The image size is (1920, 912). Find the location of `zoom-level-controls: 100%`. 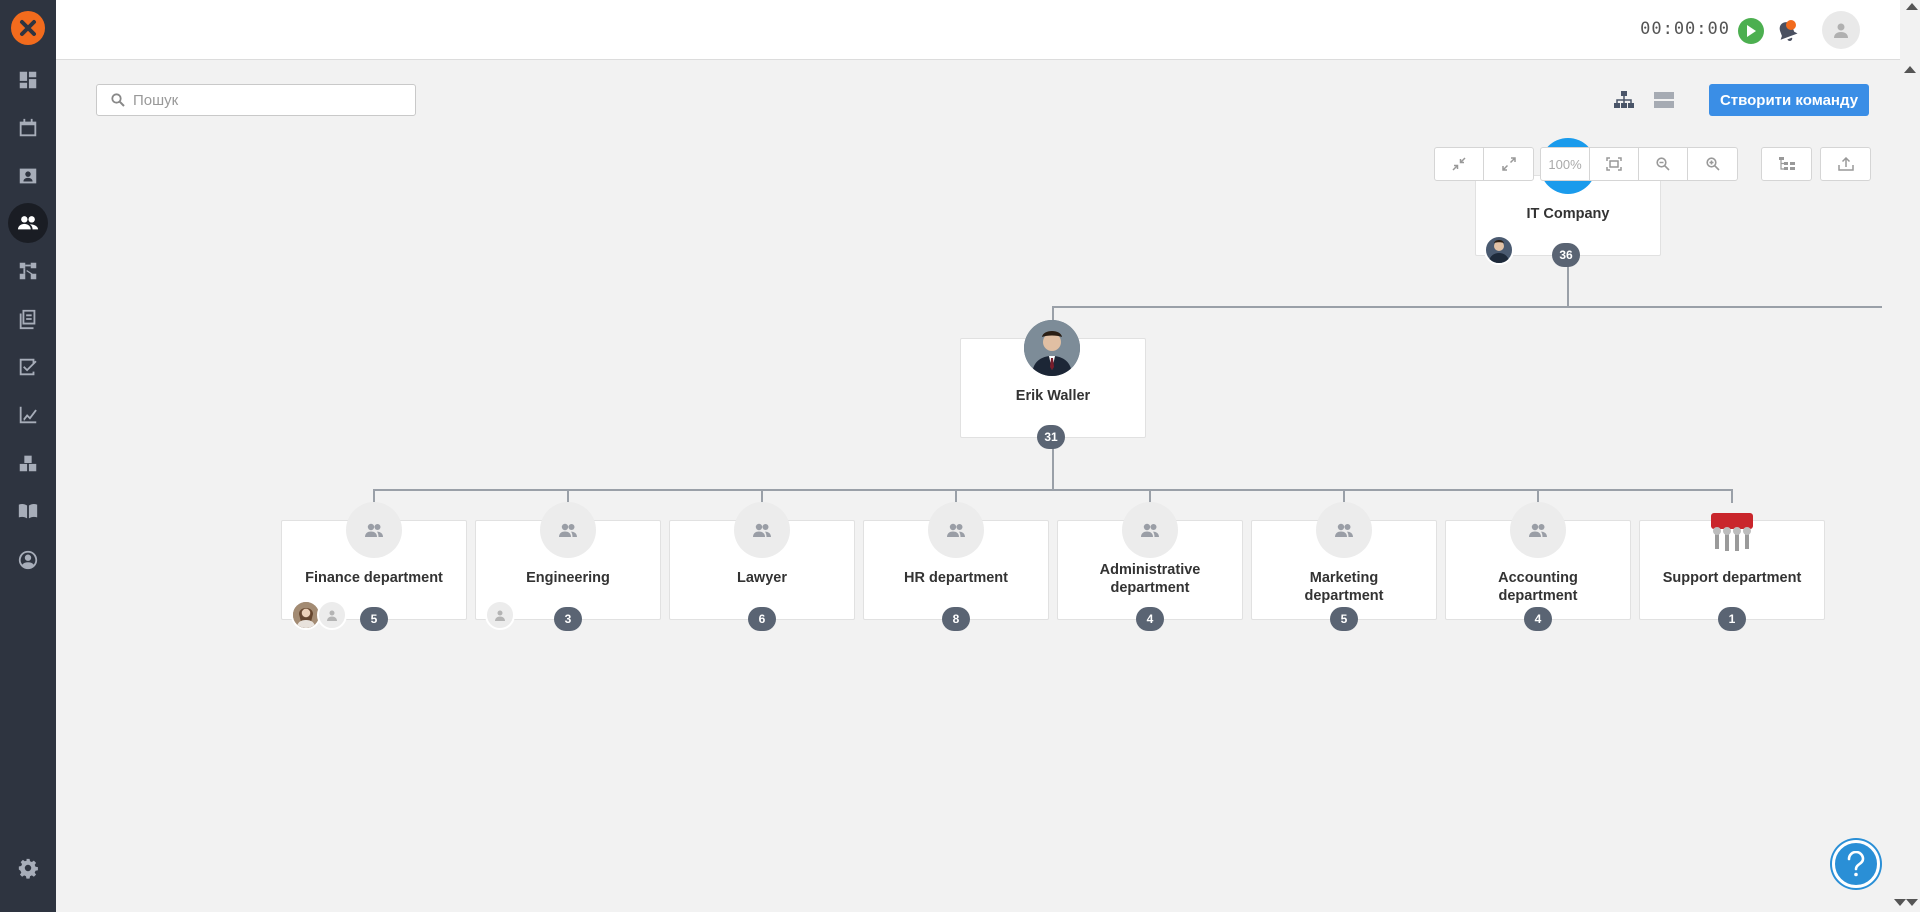

zoom-level-controls: 100% is located at coordinates (1639, 164).